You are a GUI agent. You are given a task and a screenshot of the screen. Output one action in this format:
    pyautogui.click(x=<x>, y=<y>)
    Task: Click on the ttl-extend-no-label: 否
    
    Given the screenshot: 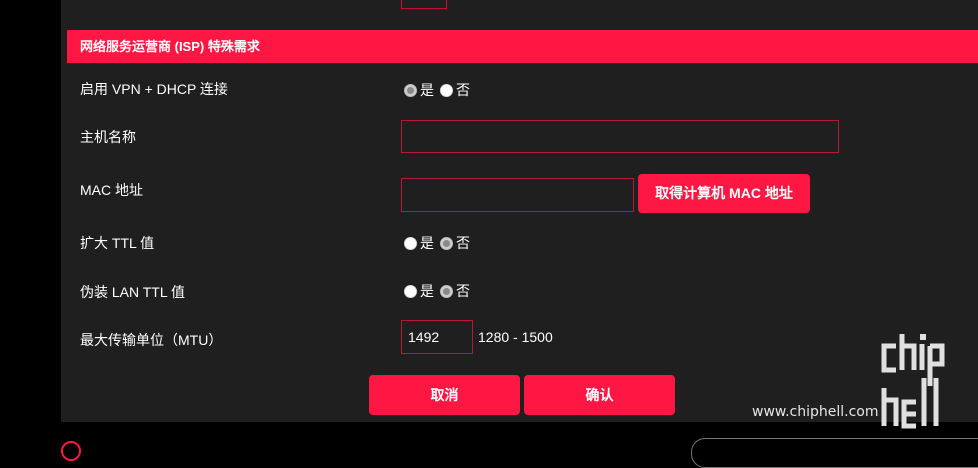 What is the action you would take?
    pyautogui.click(x=463, y=243)
    